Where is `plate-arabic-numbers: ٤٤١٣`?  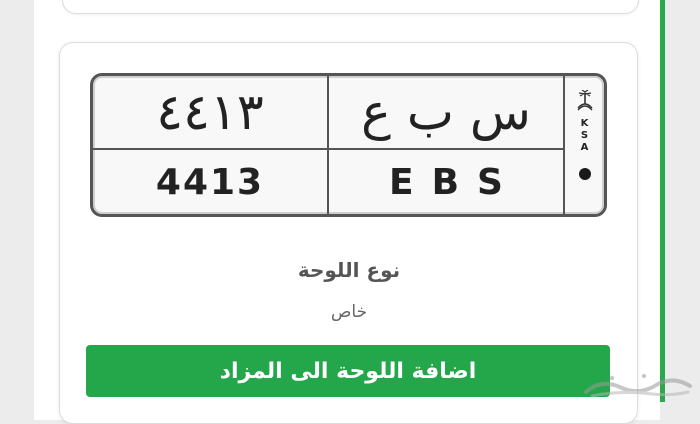
plate-arabic-numbers: ٤٤١٣ is located at coordinates (210, 112).